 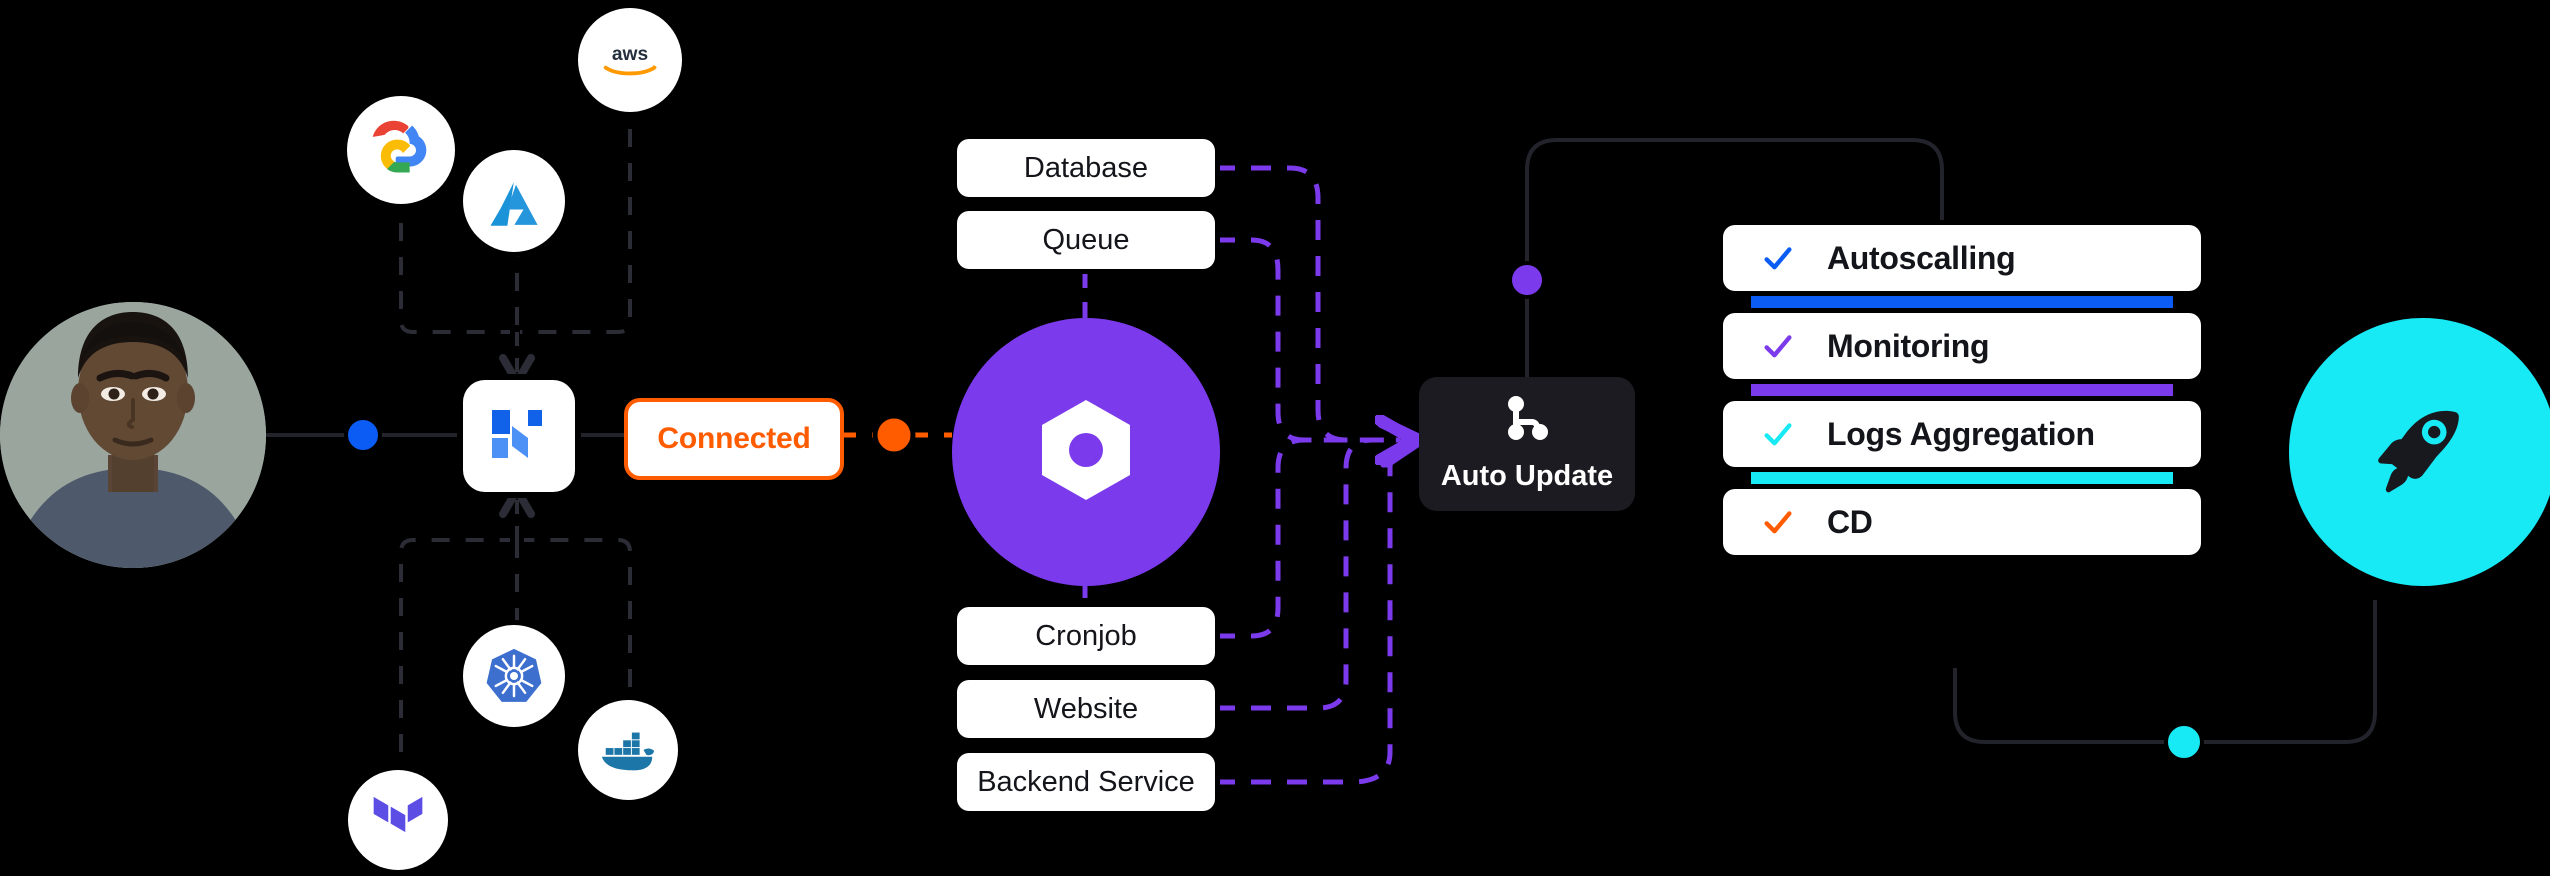 What do you see at coordinates (2423, 452) in the screenshot?
I see `rocket-icon` at bounding box center [2423, 452].